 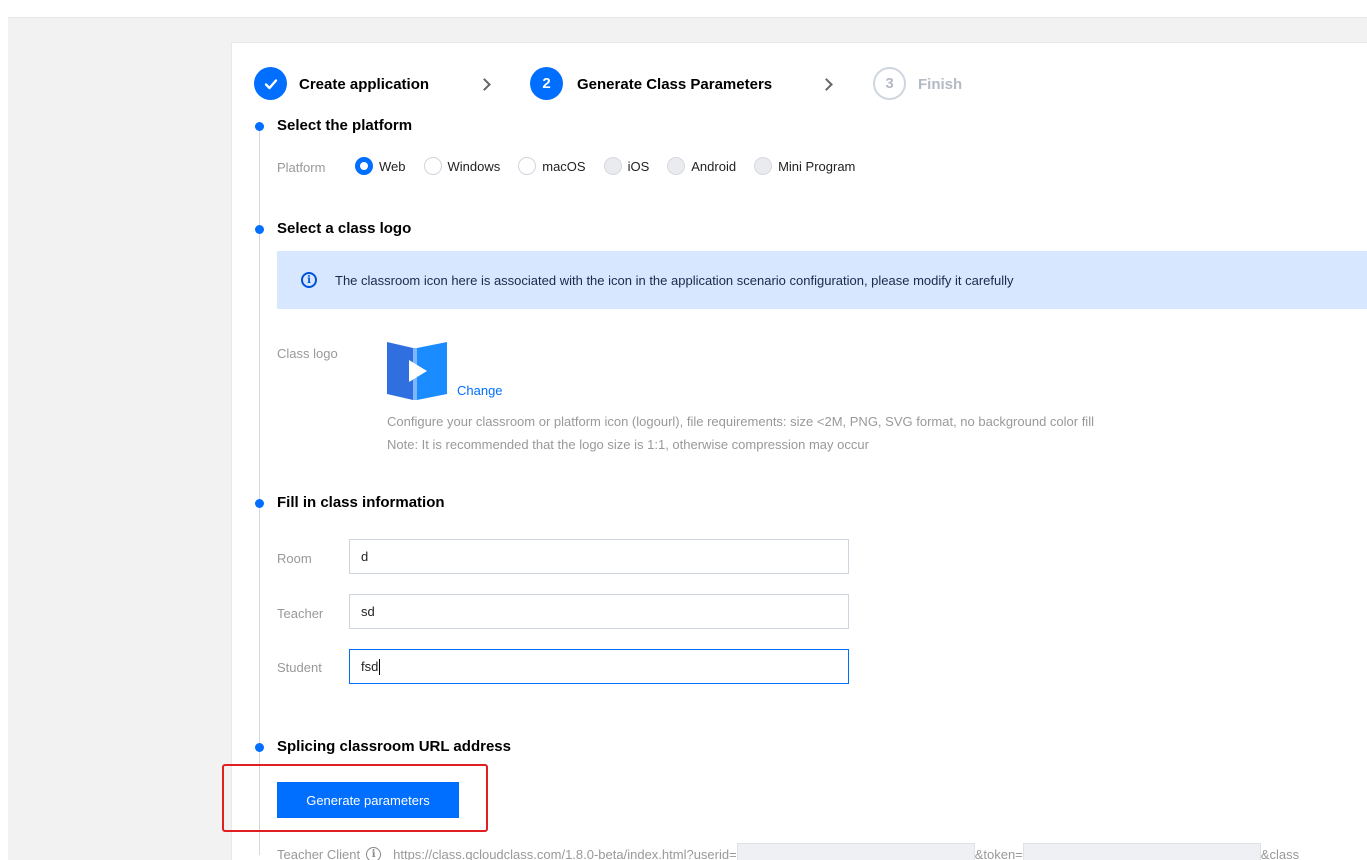 I want to click on step-2-label: Generate Class Parameters, so click(x=674, y=84).